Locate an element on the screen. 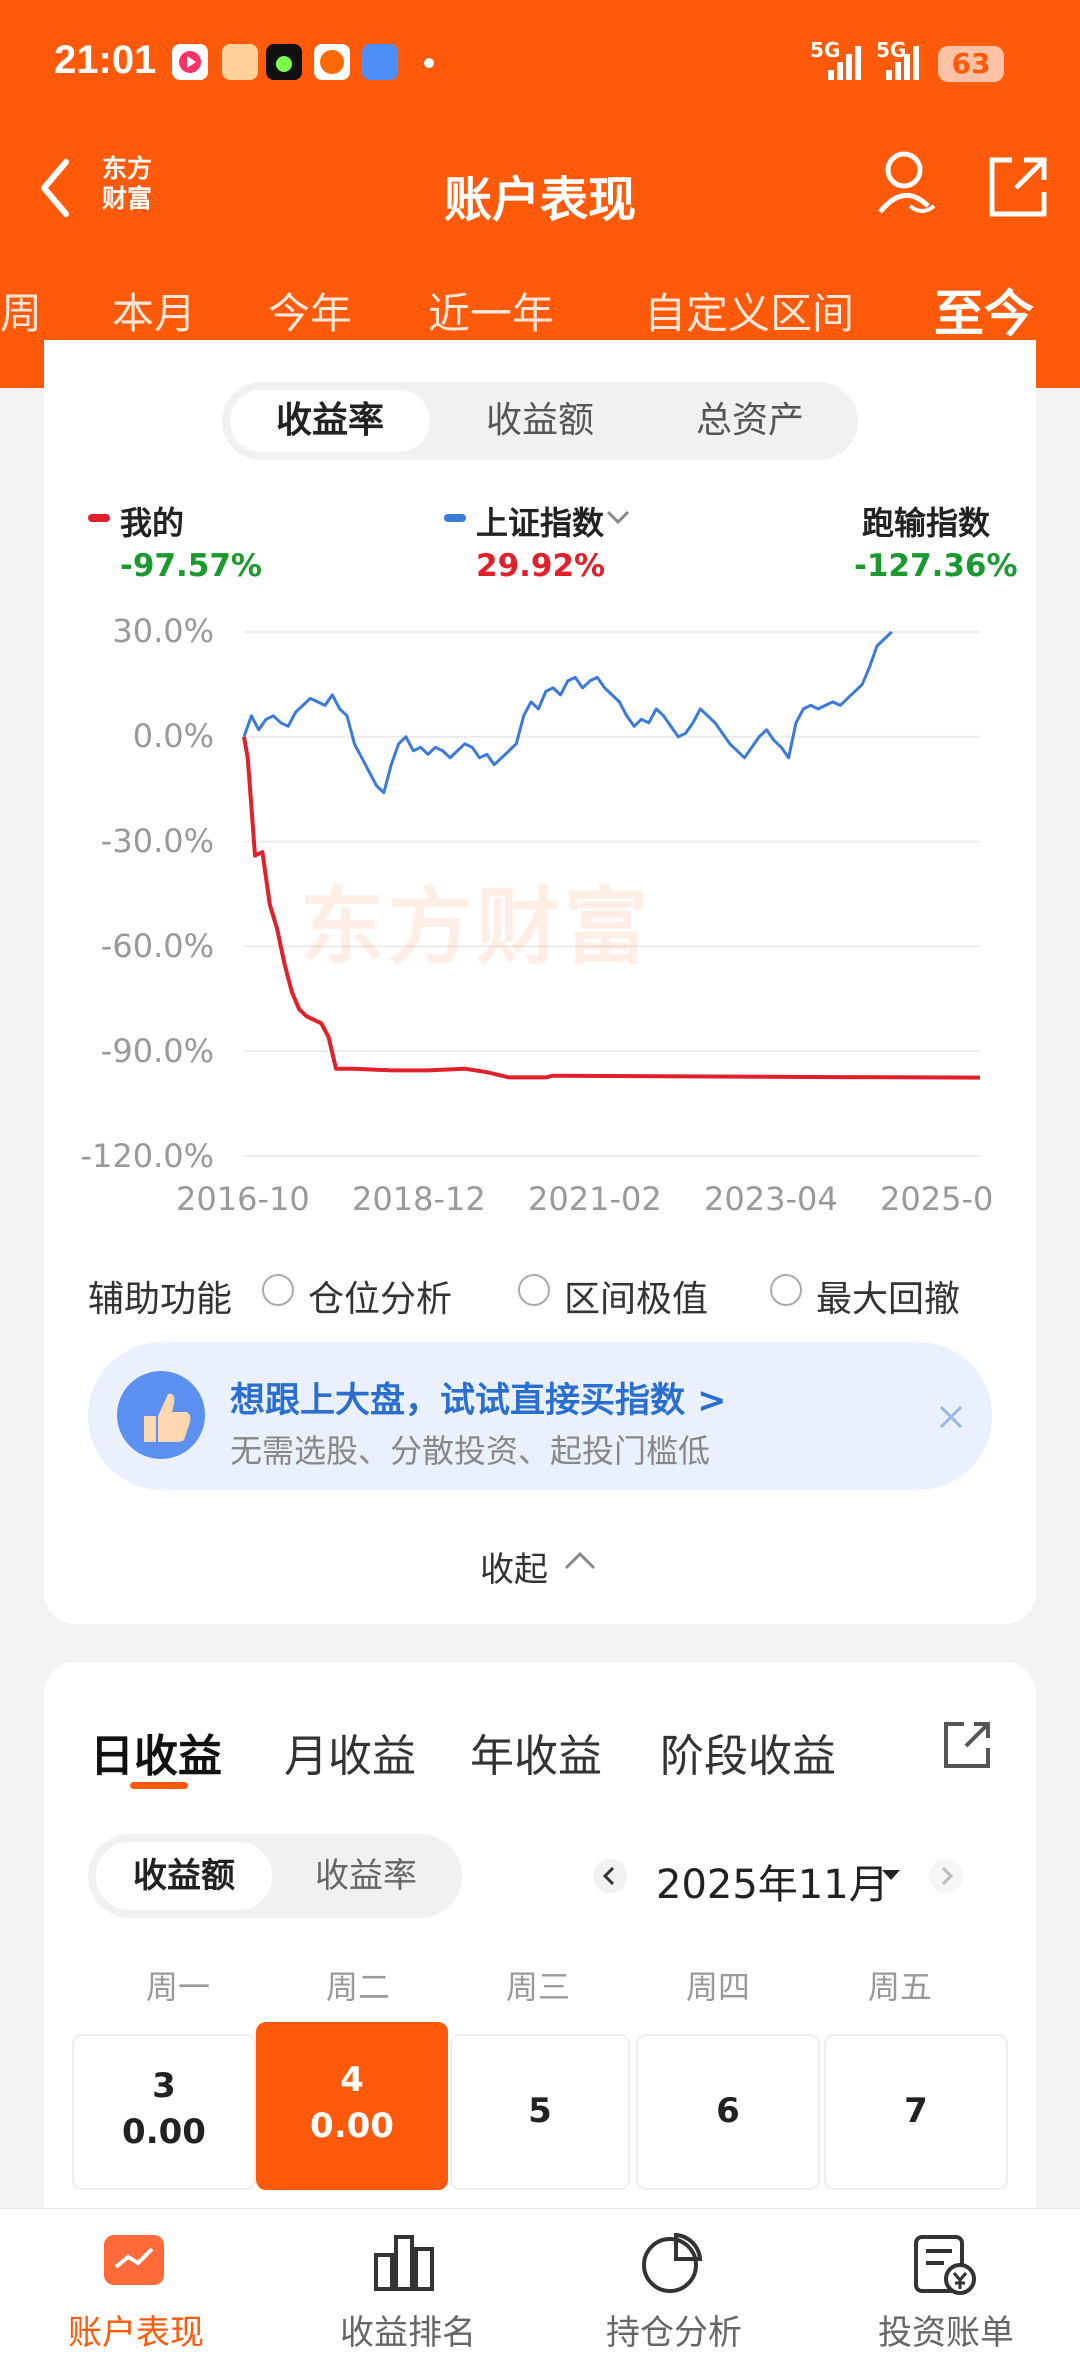 Image resolution: width=1080 pixels, height=2376 pixels. collapse-button: 收起 is located at coordinates (550, 1566).